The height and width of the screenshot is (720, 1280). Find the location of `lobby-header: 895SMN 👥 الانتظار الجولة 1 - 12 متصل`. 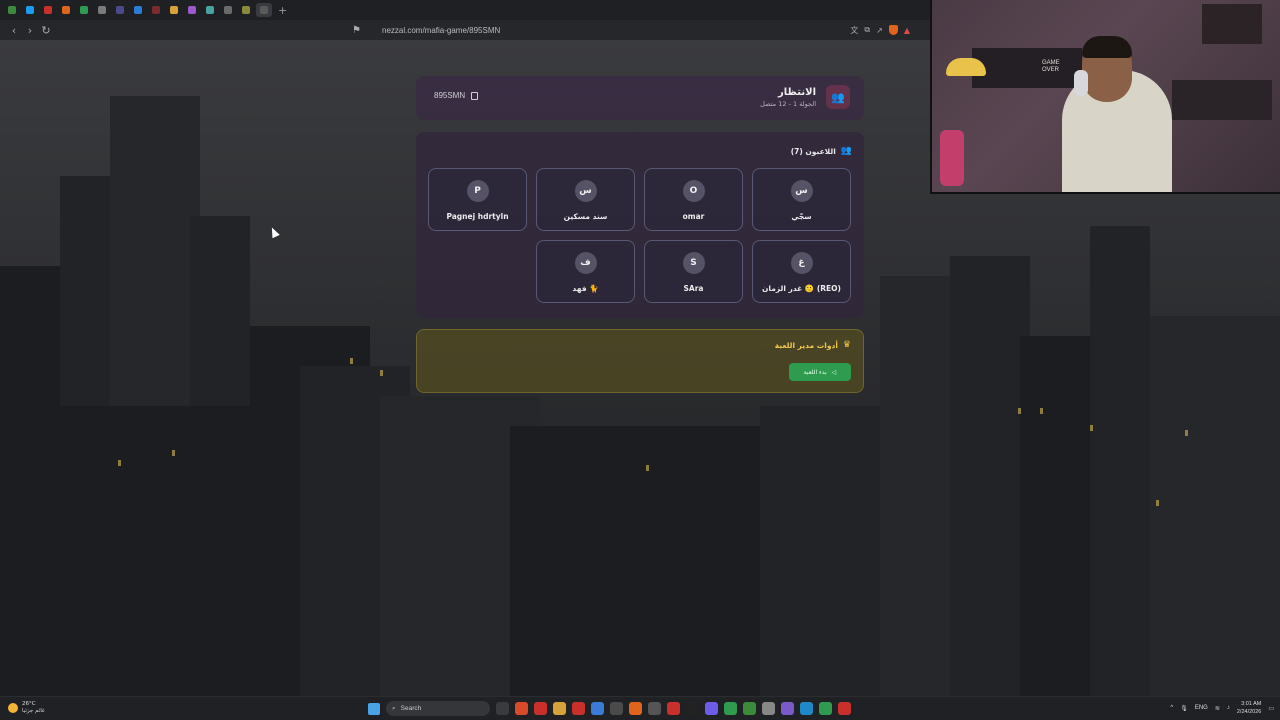

lobby-header: 895SMN 👥 الانتظار الجولة 1 - 12 متصل is located at coordinates (640, 98).